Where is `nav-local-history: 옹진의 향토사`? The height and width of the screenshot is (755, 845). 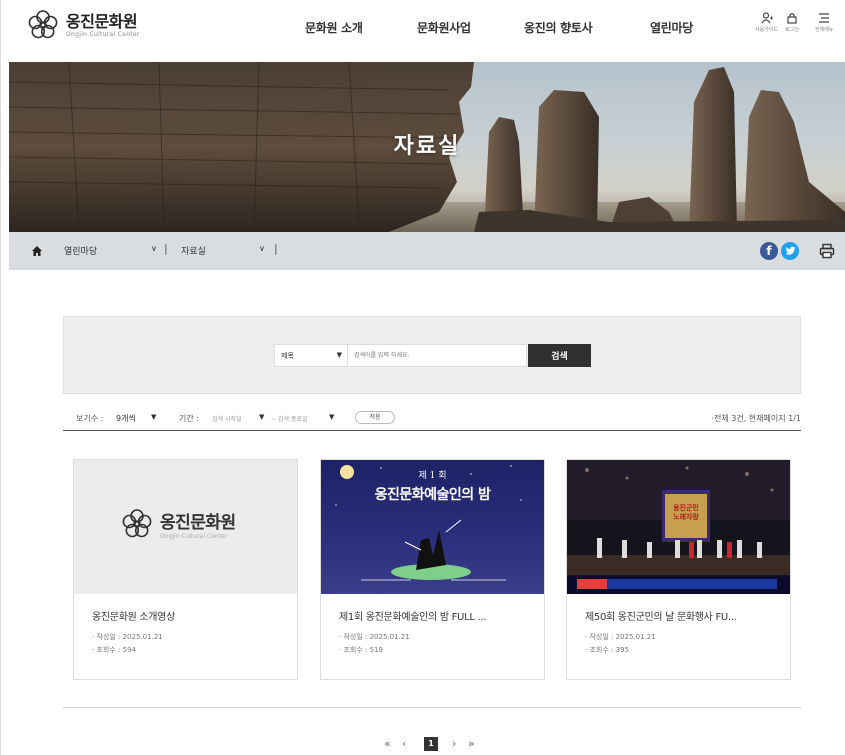 nav-local-history: 옹진의 향토사 is located at coordinates (558, 27).